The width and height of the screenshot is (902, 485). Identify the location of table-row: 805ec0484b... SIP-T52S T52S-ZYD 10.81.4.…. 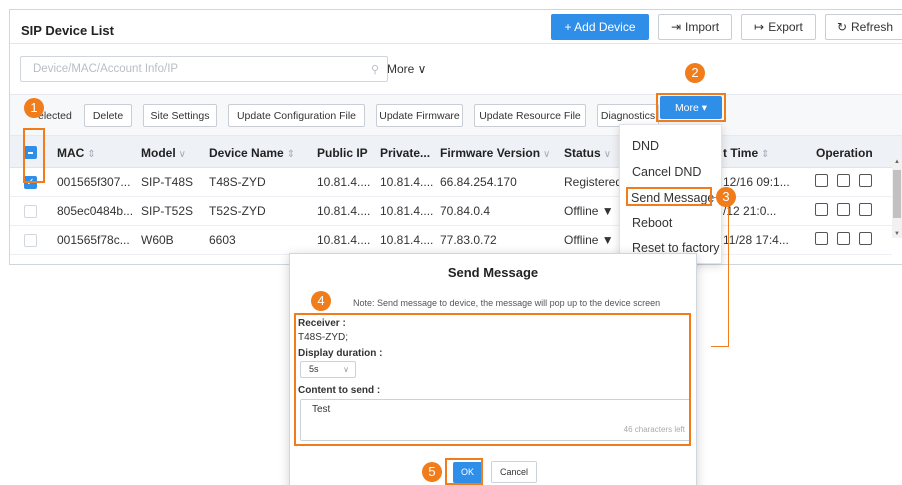
(451, 211).